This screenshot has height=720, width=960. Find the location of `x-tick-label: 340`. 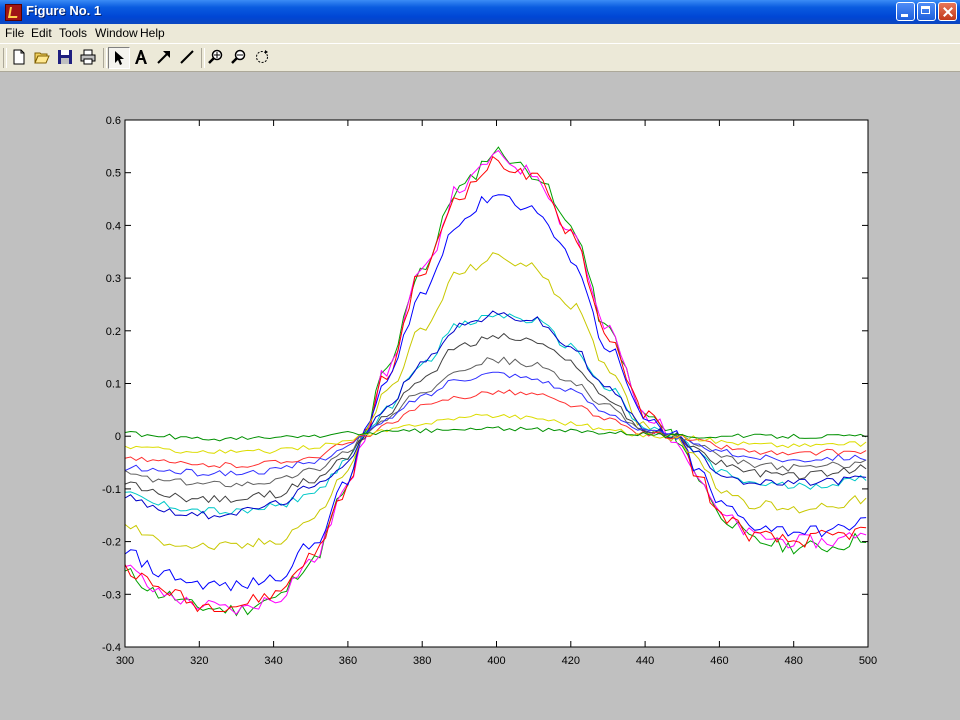

x-tick-label: 340 is located at coordinates (273, 661).